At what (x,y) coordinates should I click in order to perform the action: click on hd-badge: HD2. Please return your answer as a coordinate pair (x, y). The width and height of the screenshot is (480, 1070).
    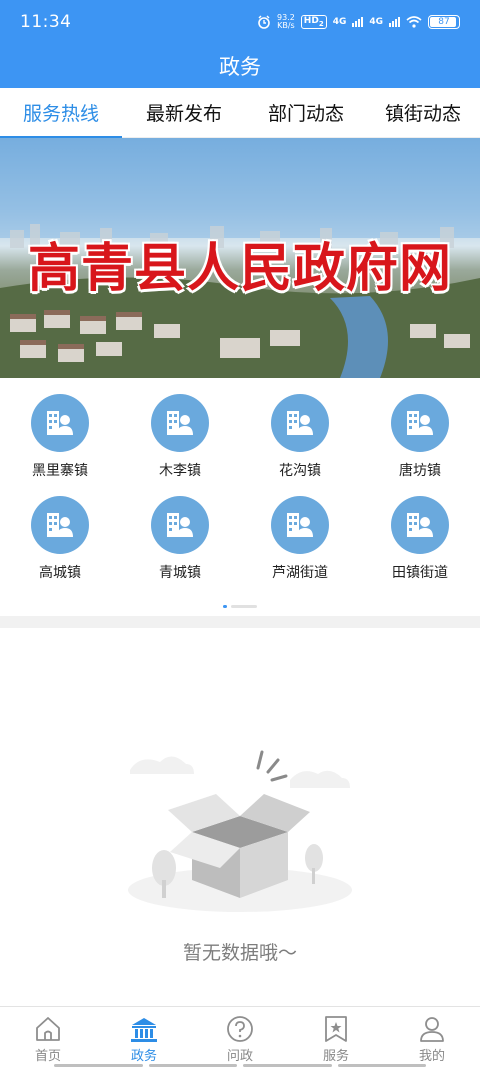
    Looking at the image, I should click on (313, 22).